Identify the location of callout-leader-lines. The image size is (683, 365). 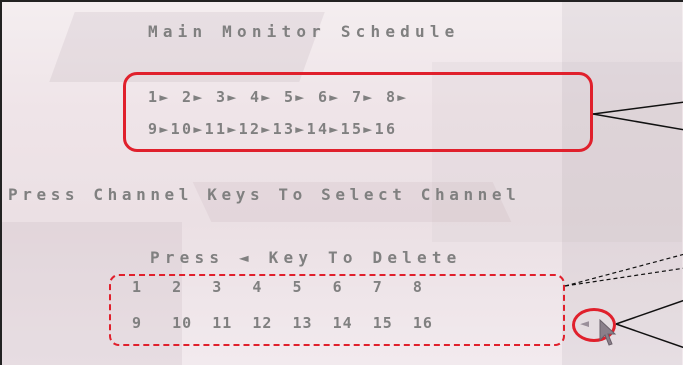
(623, 225).